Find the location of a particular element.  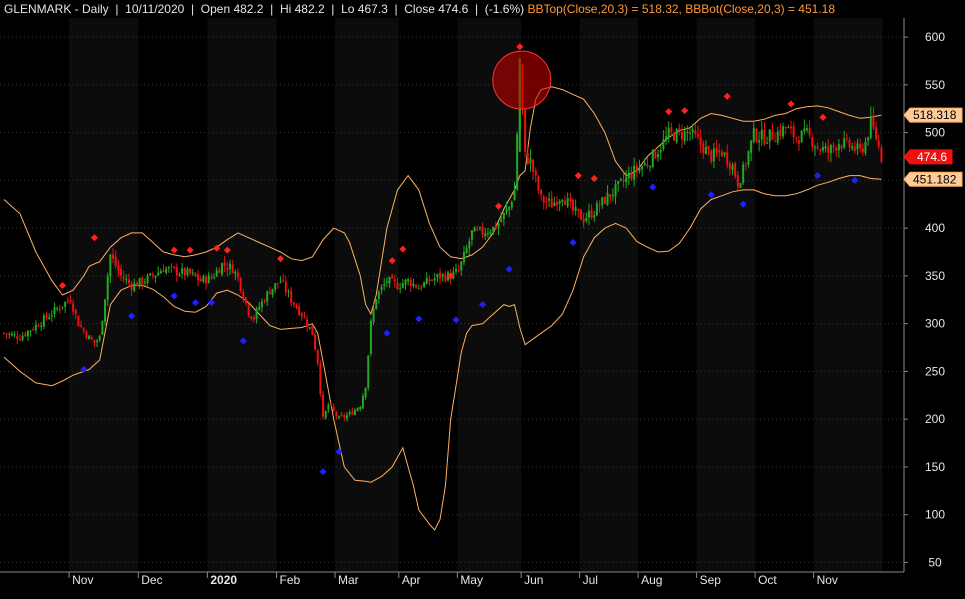

y-tick-label: 300 is located at coordinates (935, 324).